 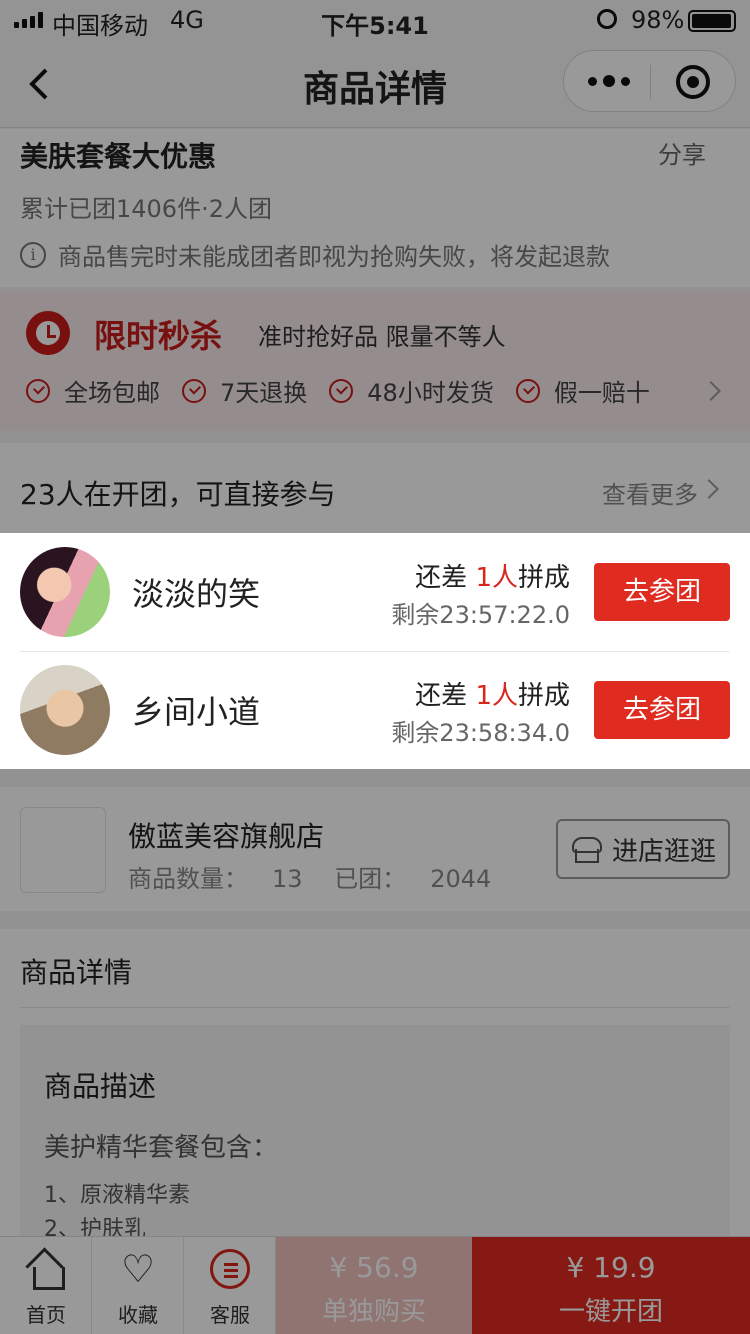 I want to click on store-icon, so click(x=587, y=849).